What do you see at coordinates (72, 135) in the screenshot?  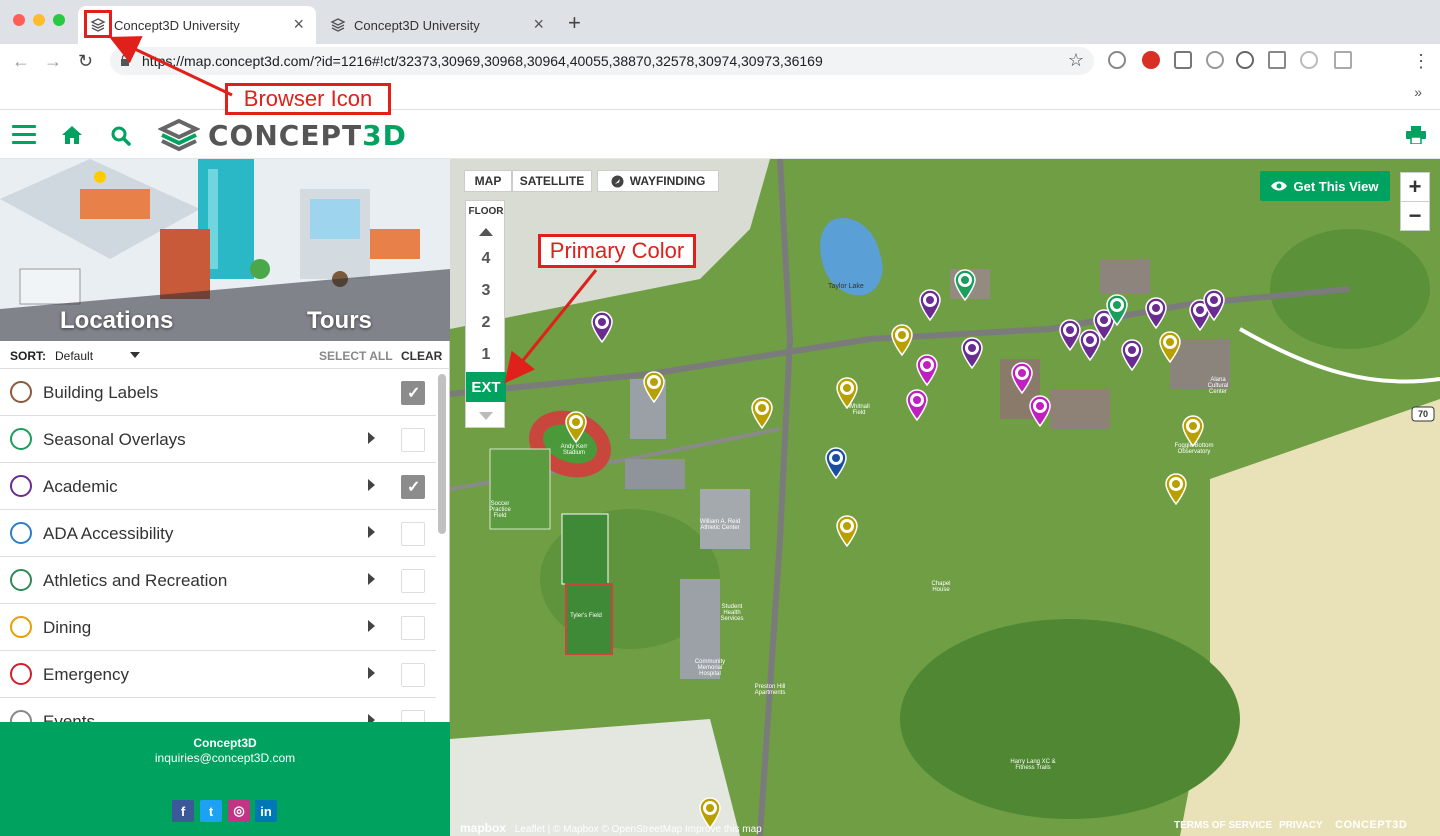 I see `home-icon` at bounding box center [72, 135].